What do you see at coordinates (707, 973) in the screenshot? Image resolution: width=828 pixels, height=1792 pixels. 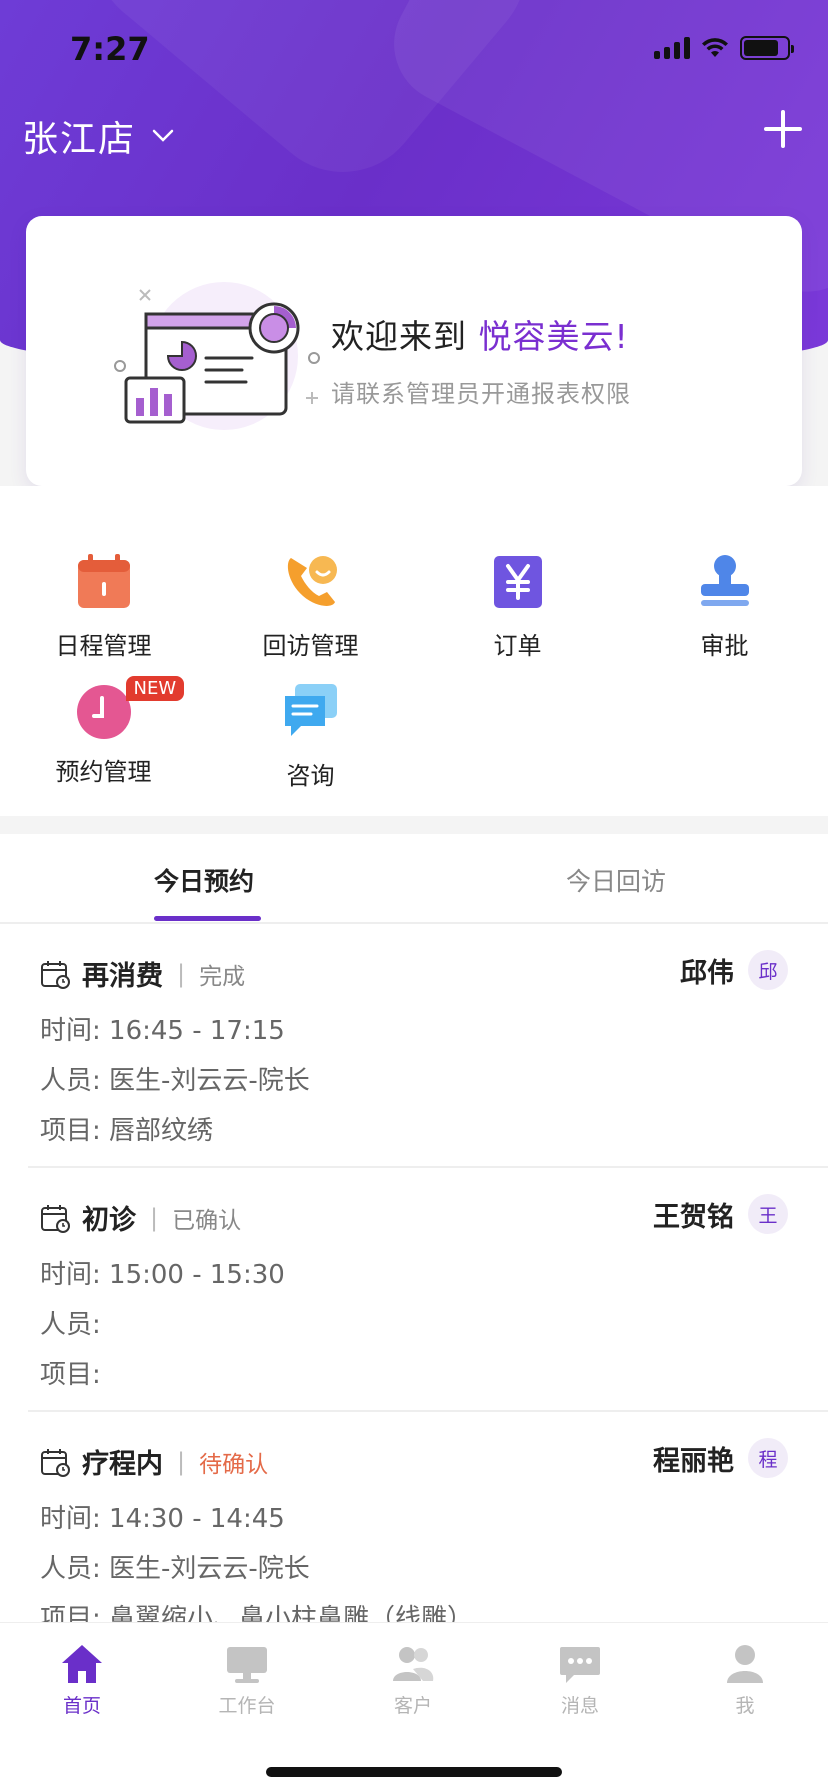 I see `customer-name: 邱伟` at bounding box center [707, 973].